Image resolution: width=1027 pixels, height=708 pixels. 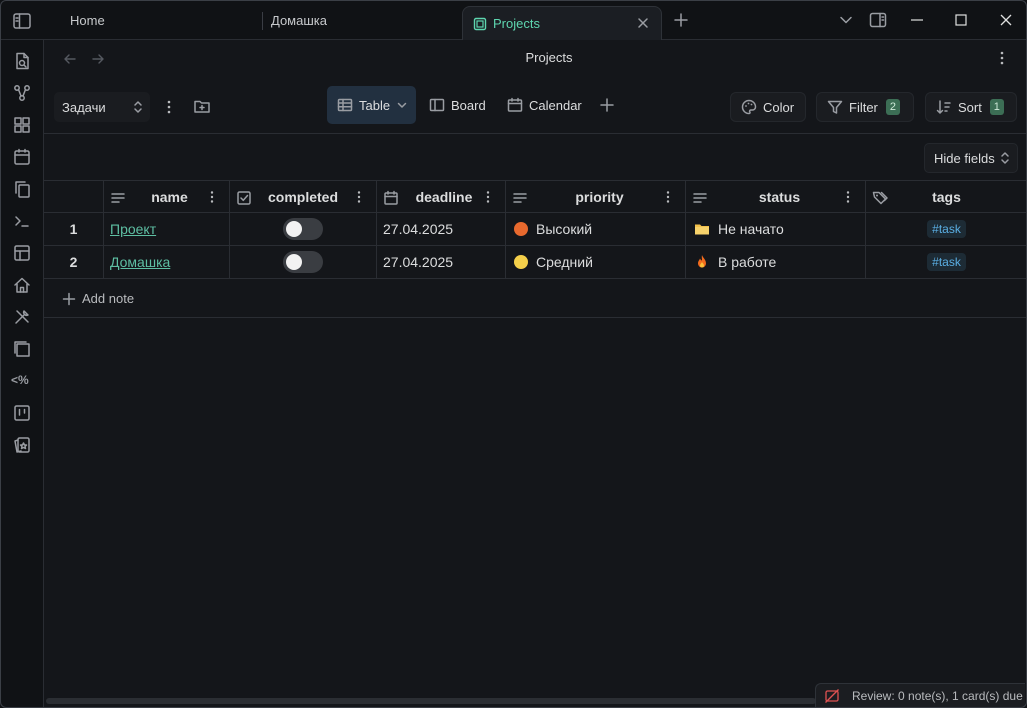 I want to click on plus-icon, so click(x=69, y=299).